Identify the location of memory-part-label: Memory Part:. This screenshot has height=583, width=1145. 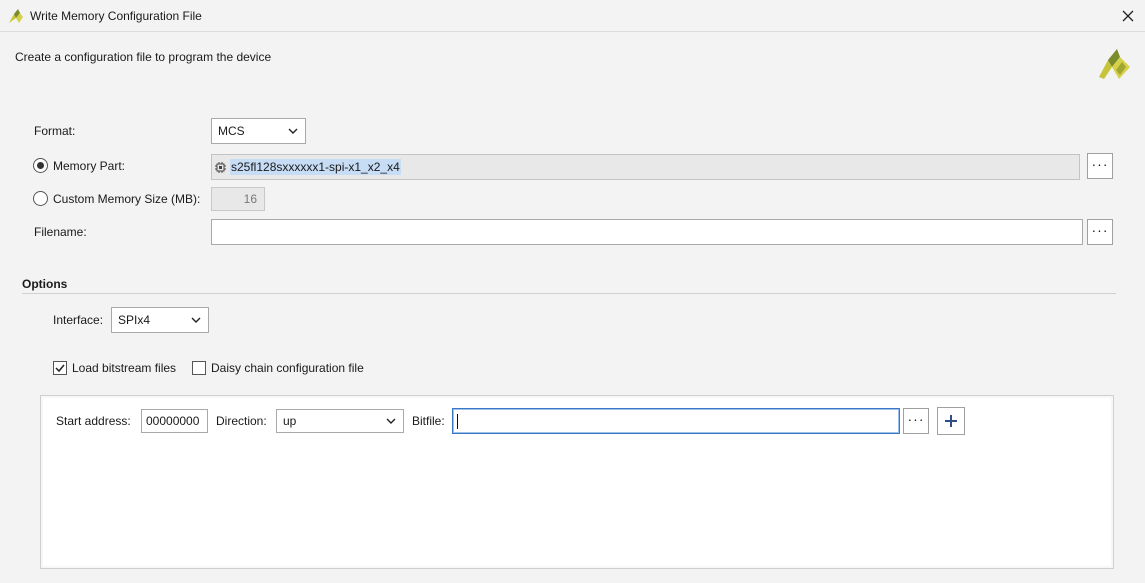
(89, 166).